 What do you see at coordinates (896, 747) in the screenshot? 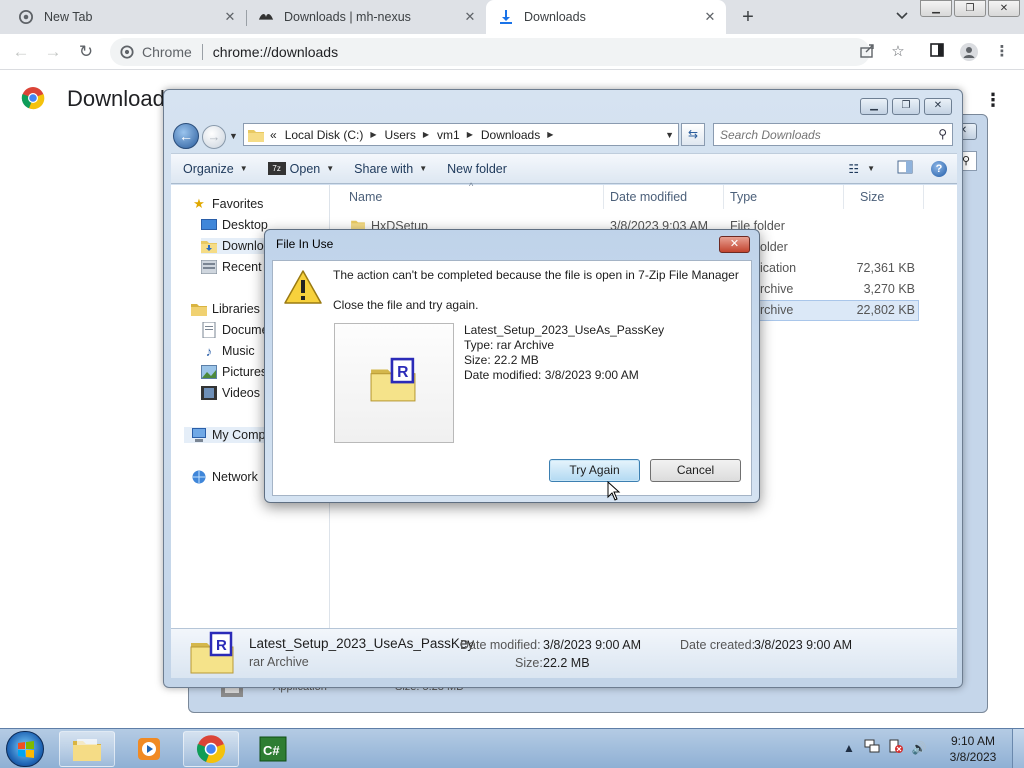
I see `action-center-icon` at bounding box center [896, 747].